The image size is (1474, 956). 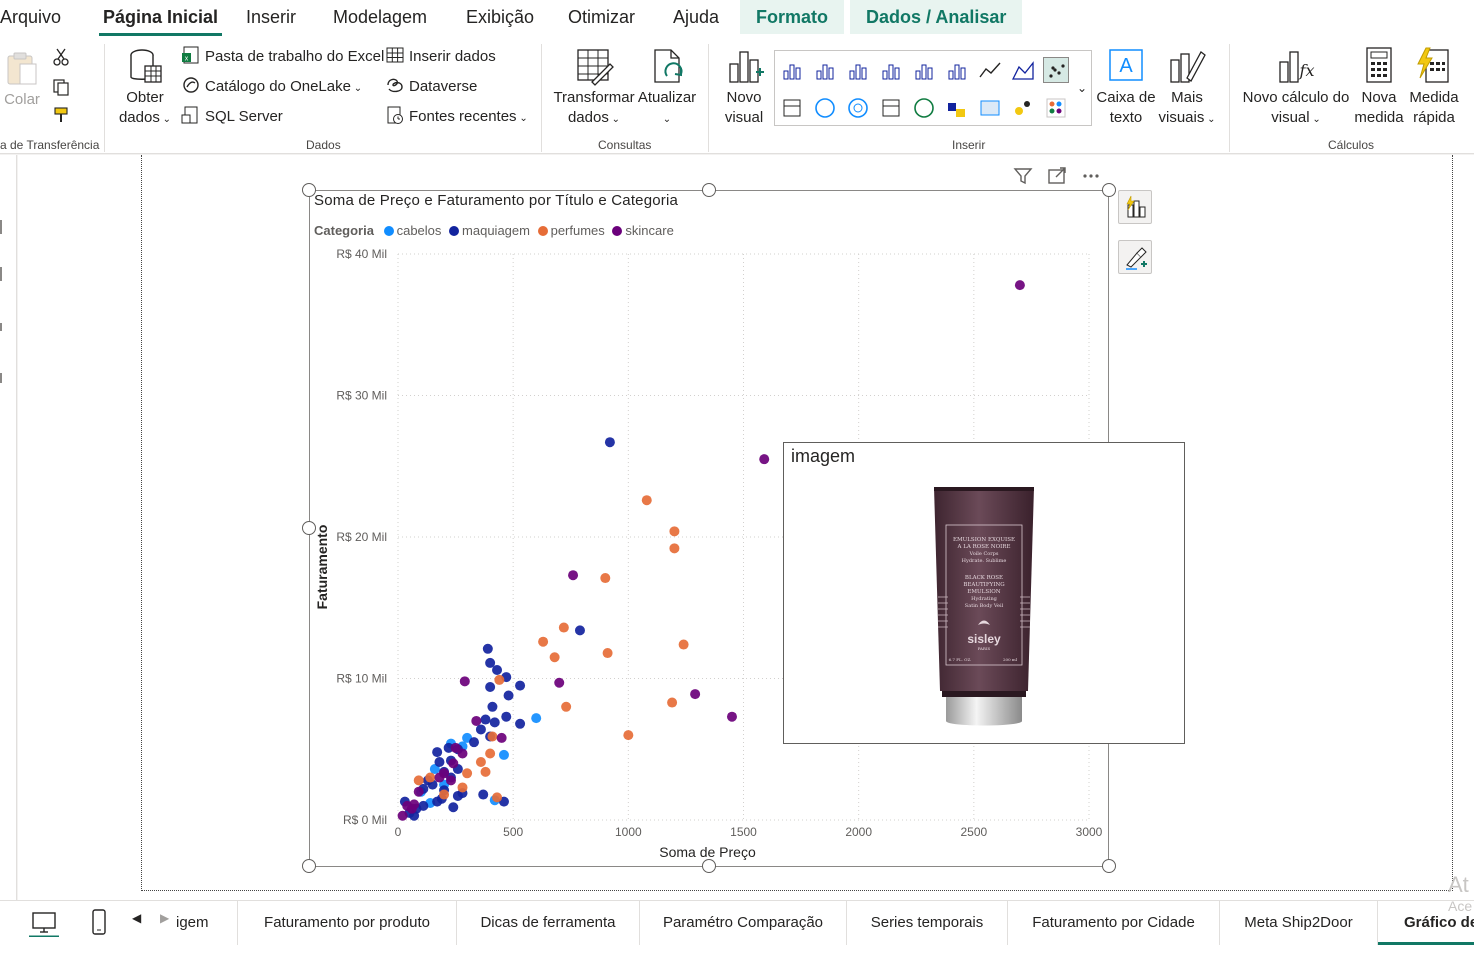 I want to click on focus-mode-icon, so click(x=1057, y=176).